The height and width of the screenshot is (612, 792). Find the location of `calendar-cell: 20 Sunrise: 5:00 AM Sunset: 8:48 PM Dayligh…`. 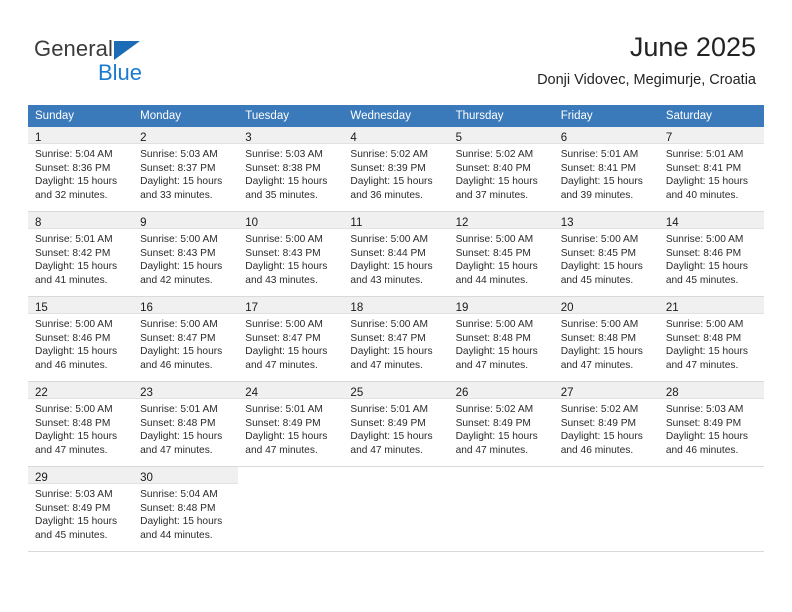

calendar-cell: 20 Sunrise: 5:00 AM Sunset: 8:48 PM Dayligh… is located at coordinates (606, 339).